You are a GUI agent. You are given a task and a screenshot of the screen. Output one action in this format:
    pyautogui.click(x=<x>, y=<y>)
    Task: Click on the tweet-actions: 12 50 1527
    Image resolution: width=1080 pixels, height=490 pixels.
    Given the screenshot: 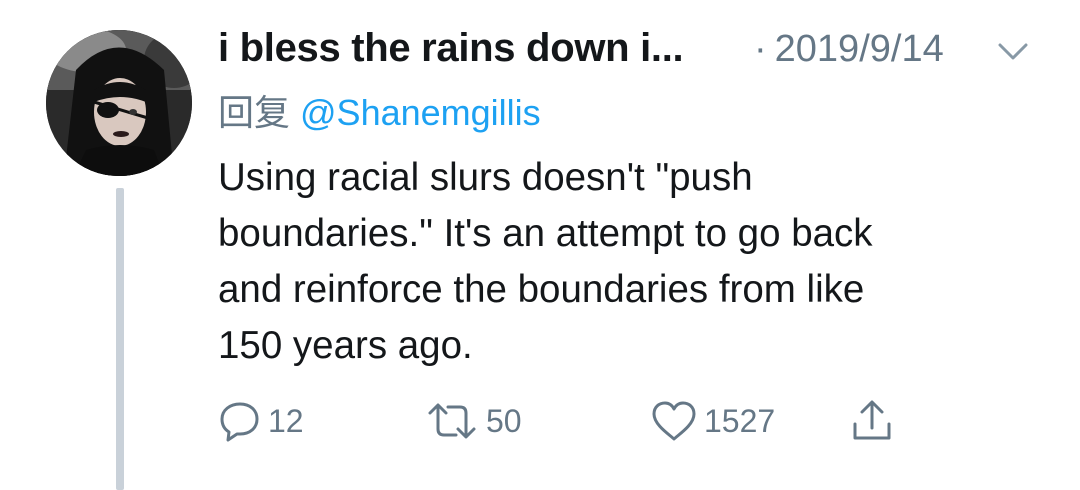 What is the action you would take?
    pyautogui.click(x=628, y=421)
    